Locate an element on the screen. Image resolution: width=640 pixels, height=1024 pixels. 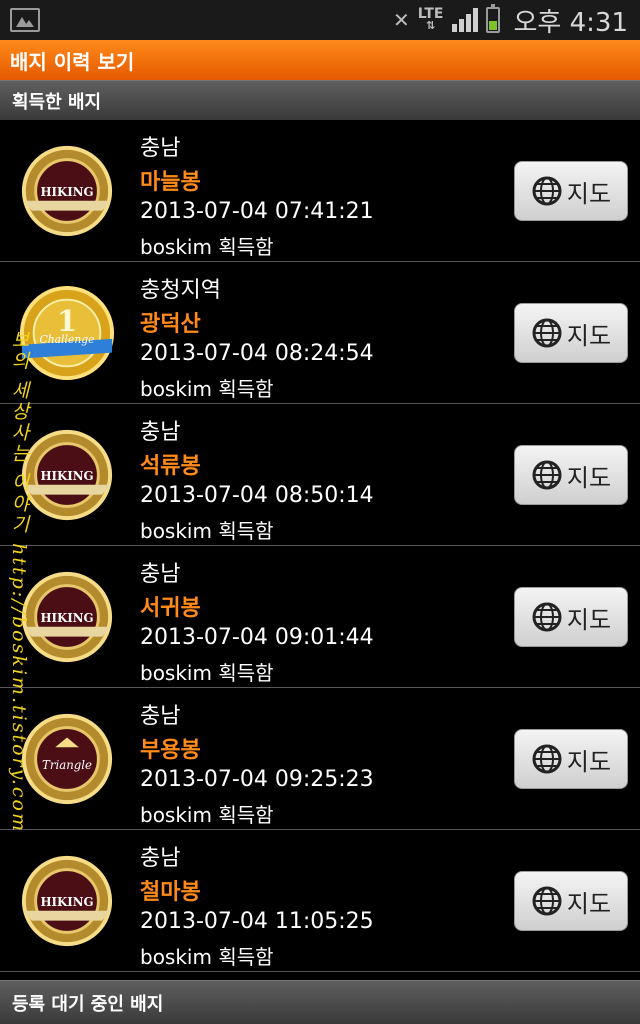
acquired-section-header: 획득한 배지 is located at coordinates (320, 100).